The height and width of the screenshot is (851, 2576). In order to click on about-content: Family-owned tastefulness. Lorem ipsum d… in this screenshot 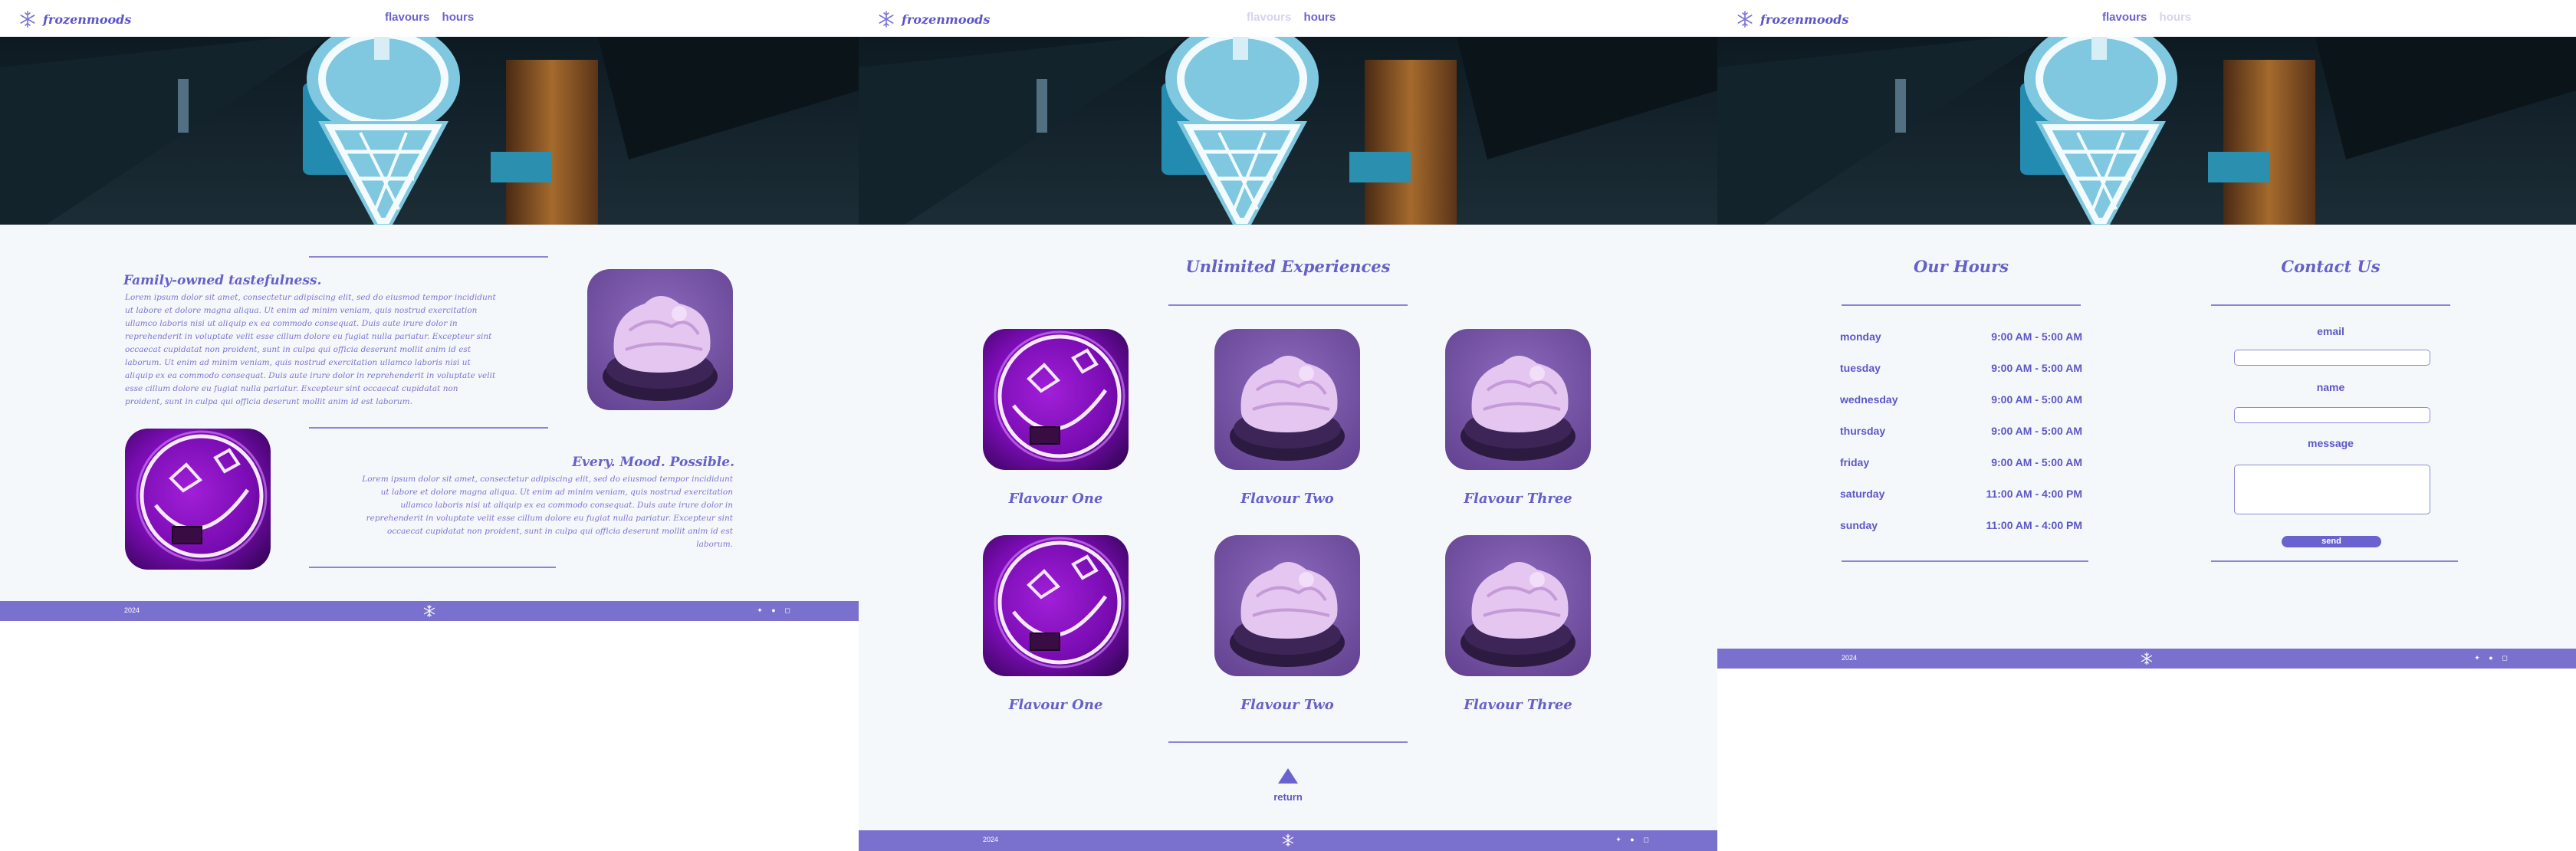, I will do `click(430, 413)`.